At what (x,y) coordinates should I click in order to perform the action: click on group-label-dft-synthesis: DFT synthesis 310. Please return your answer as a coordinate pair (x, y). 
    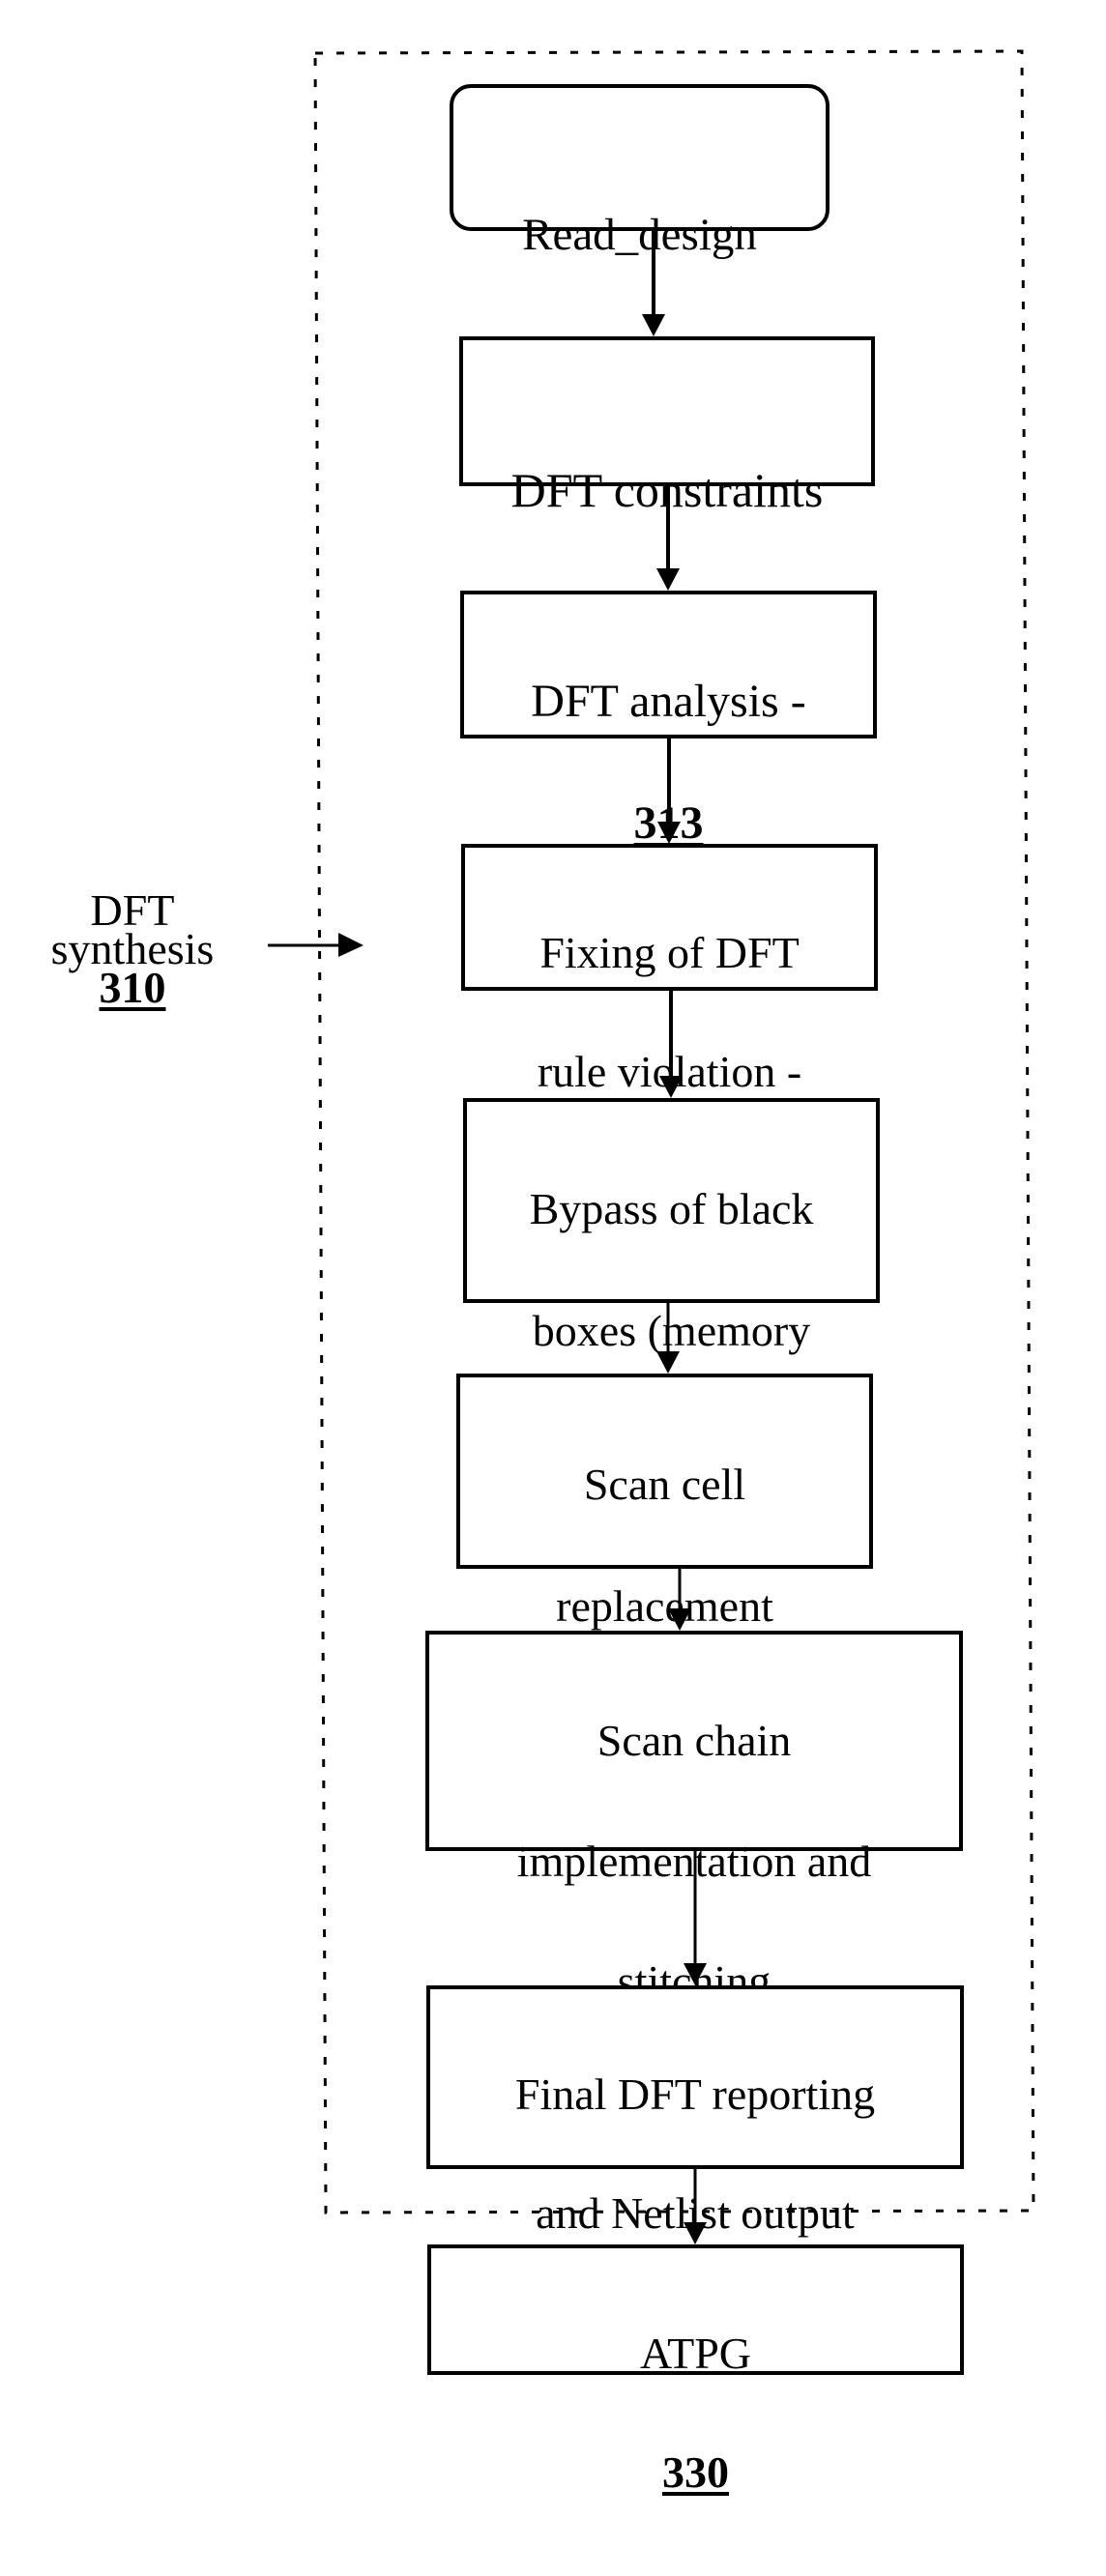
    Looking at the image, I should click on (132, 949).